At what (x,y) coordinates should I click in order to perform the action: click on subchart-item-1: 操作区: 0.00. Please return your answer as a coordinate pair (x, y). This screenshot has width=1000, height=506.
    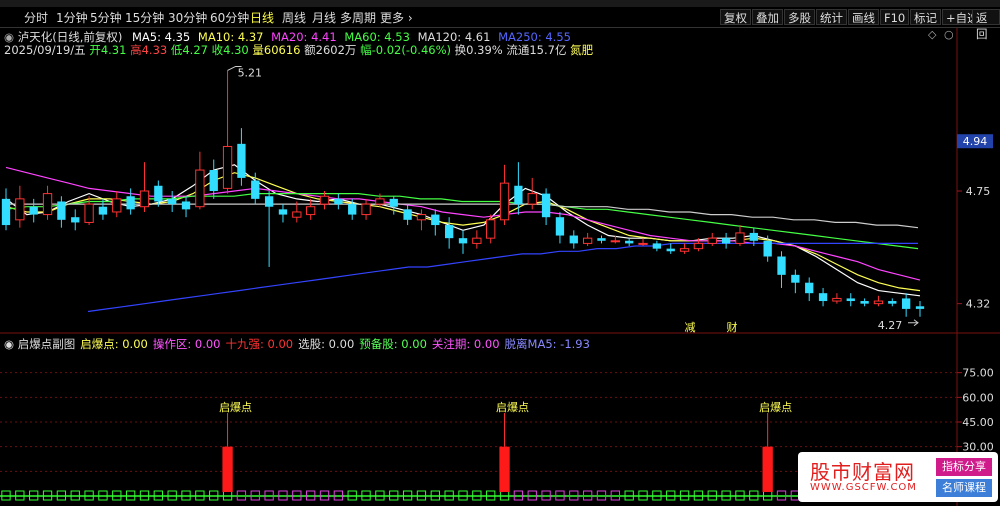
    Looking at the image, I should click on (186, 344).